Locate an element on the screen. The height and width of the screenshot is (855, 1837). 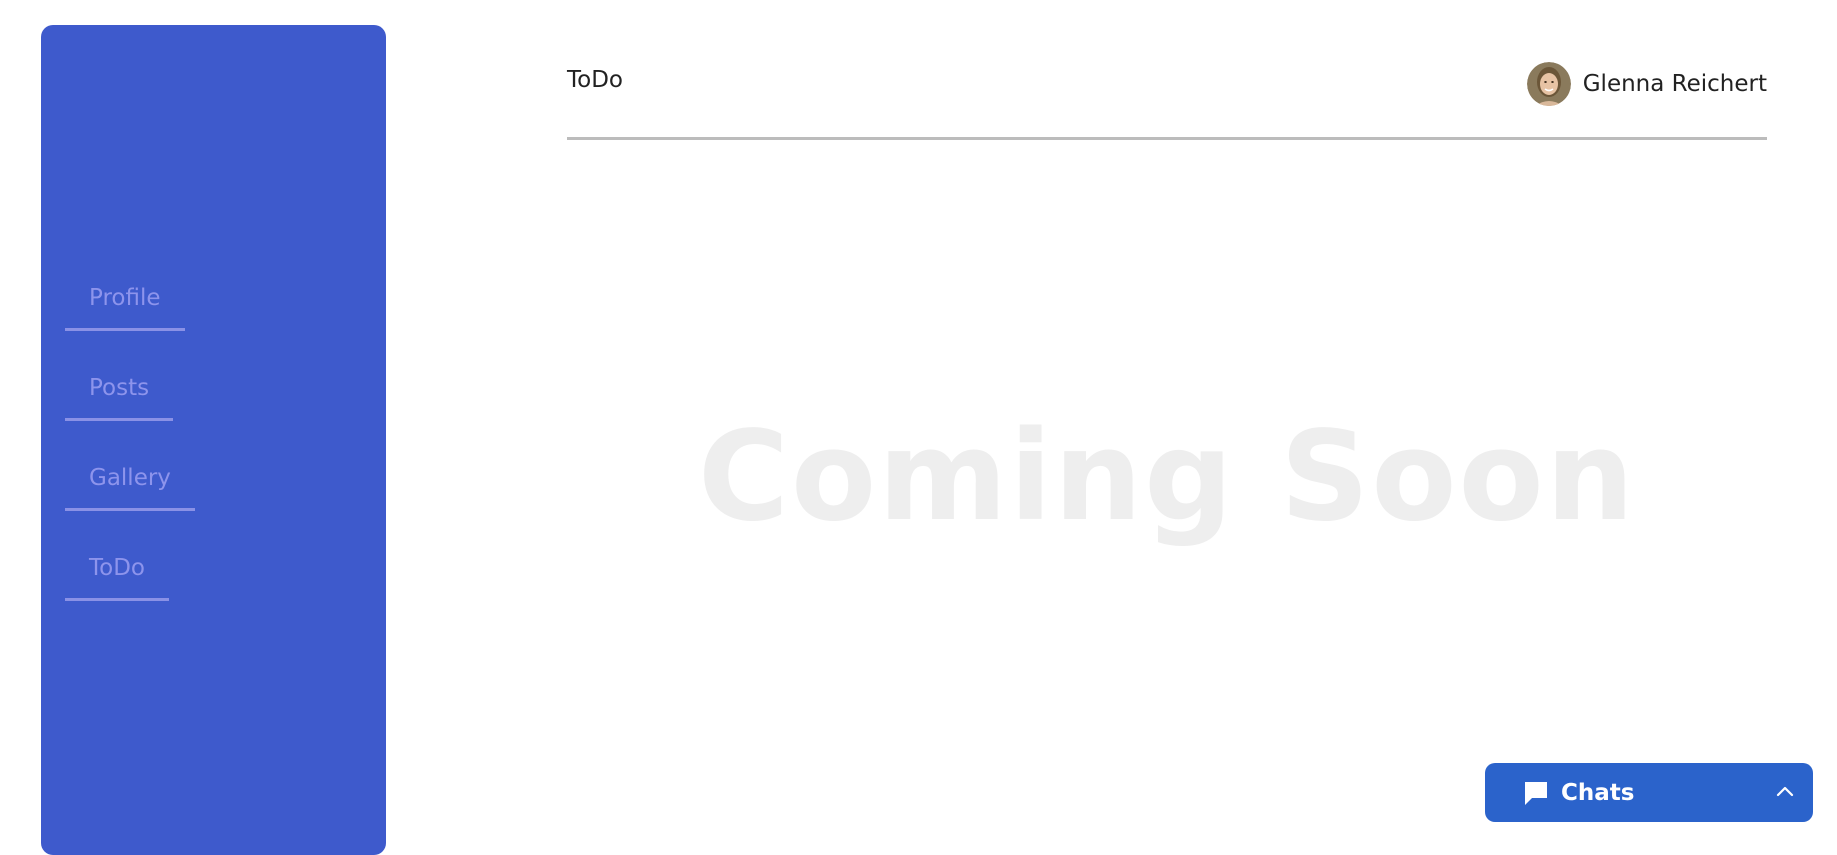
sidebar-row-gallery: Gallery is located at coordinates (130, 500).